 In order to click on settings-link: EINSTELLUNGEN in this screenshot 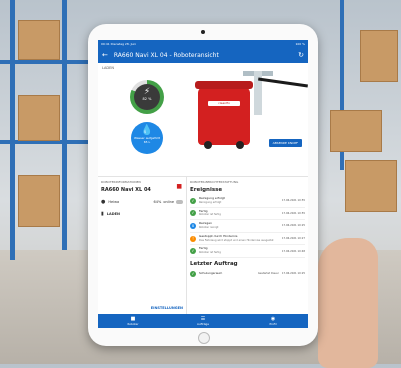, I will do `click(142, 308)`.